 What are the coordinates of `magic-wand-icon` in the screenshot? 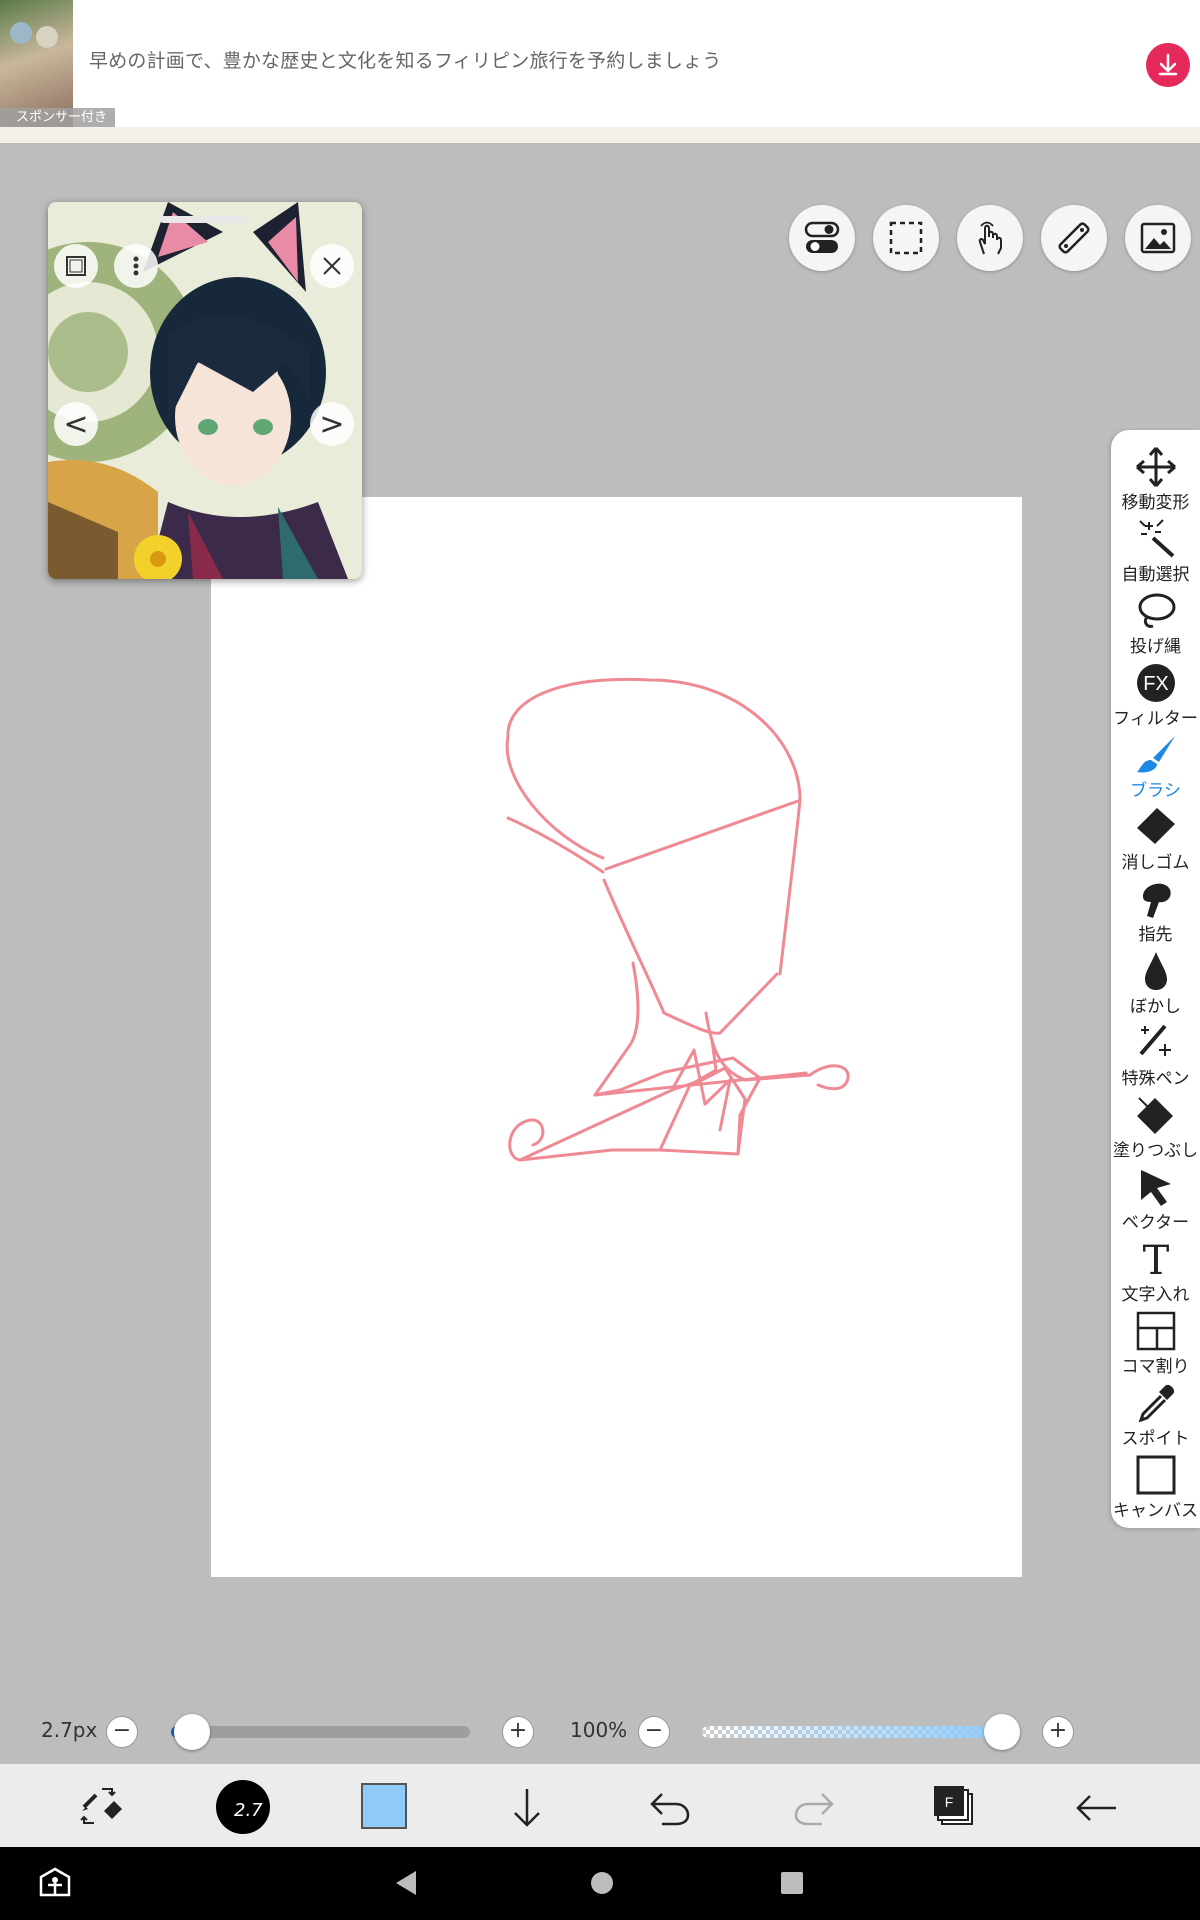 It's located at (1157, 538).